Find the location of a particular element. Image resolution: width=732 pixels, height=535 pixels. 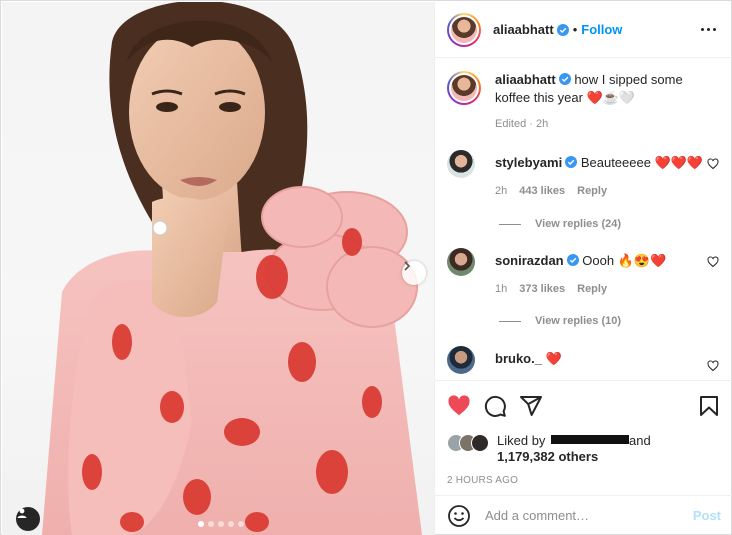

view-replies-button: View replies (24) is located at coordinates (560, 224).